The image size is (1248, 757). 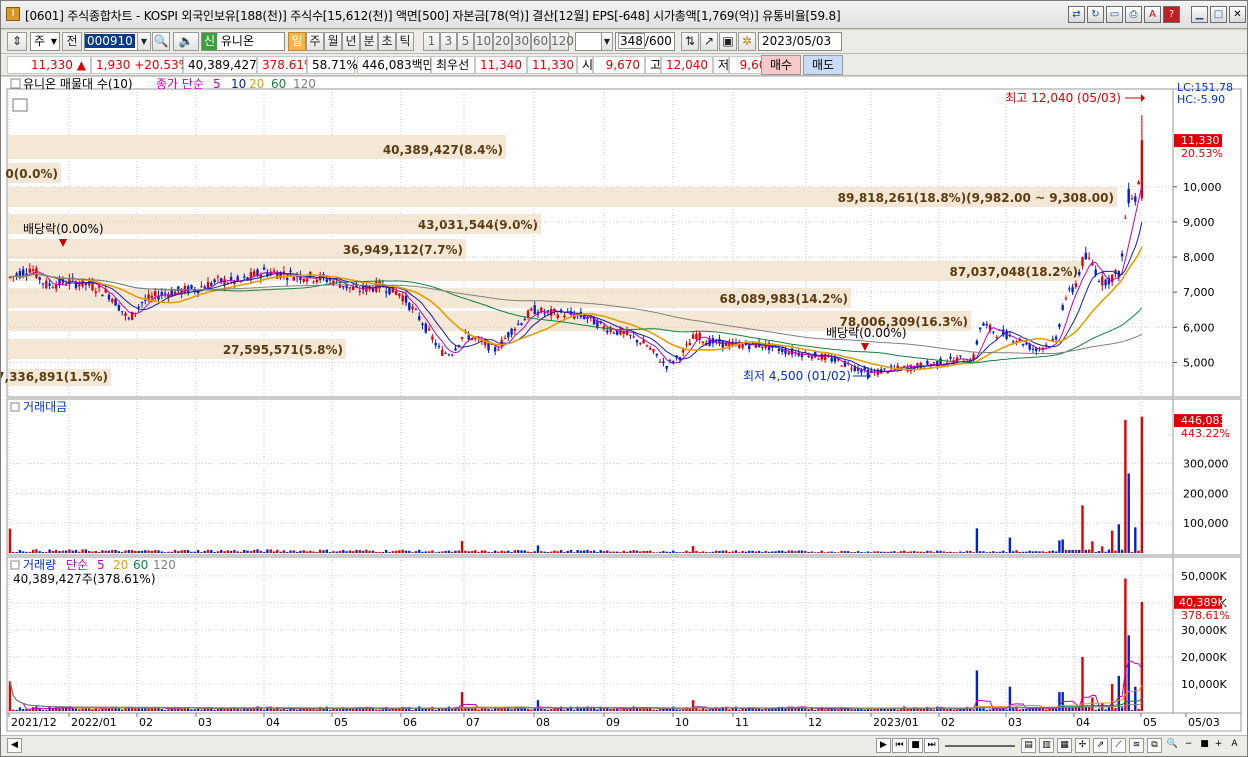 What do you see at coordinates (14, 745) in the screenshot?
I see `scroll-left-icon: ◀` at bounding box center [14, 745].